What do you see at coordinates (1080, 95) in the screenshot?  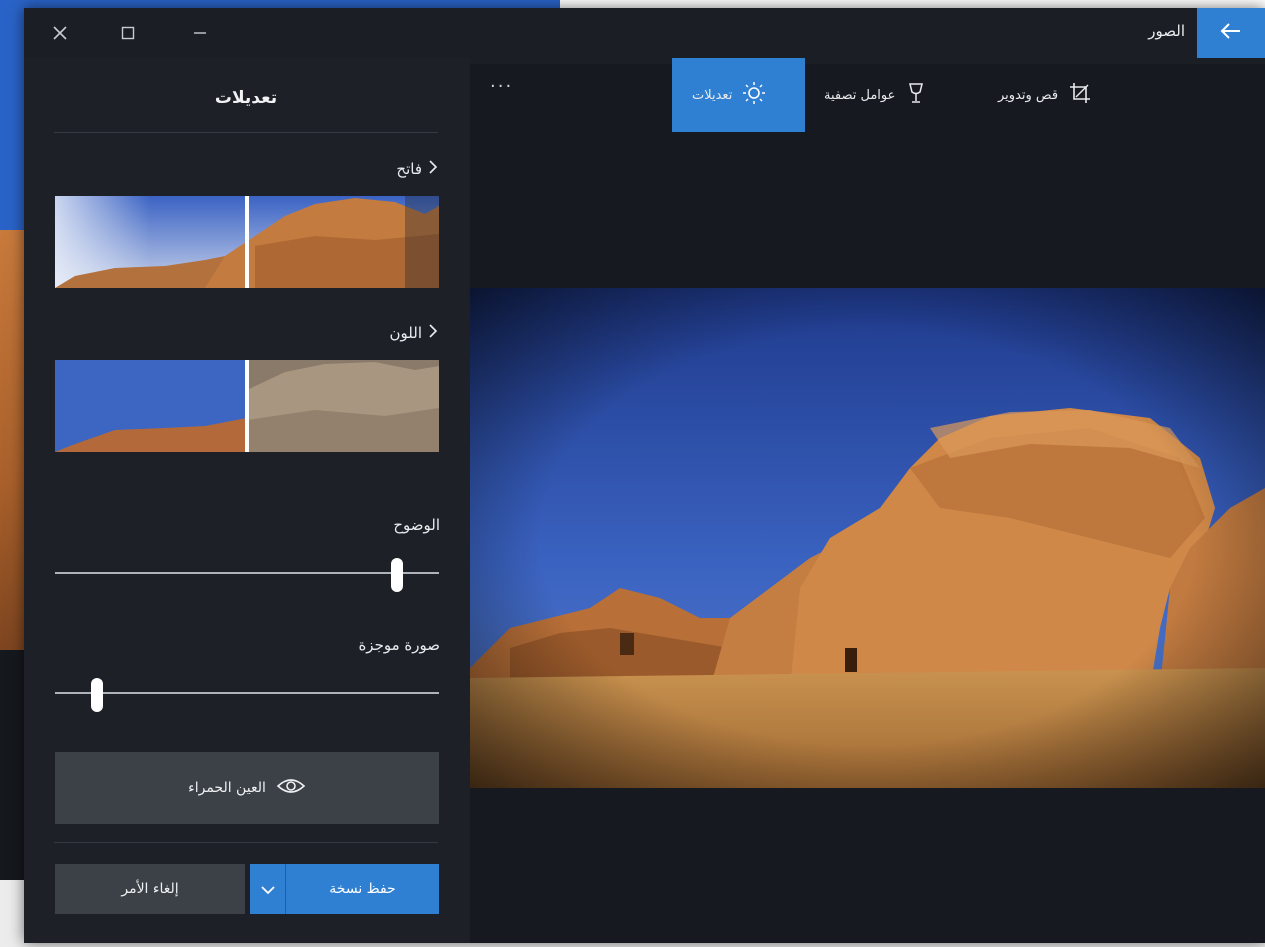 I see `crop-icon` at bounding box center [1080, 95].